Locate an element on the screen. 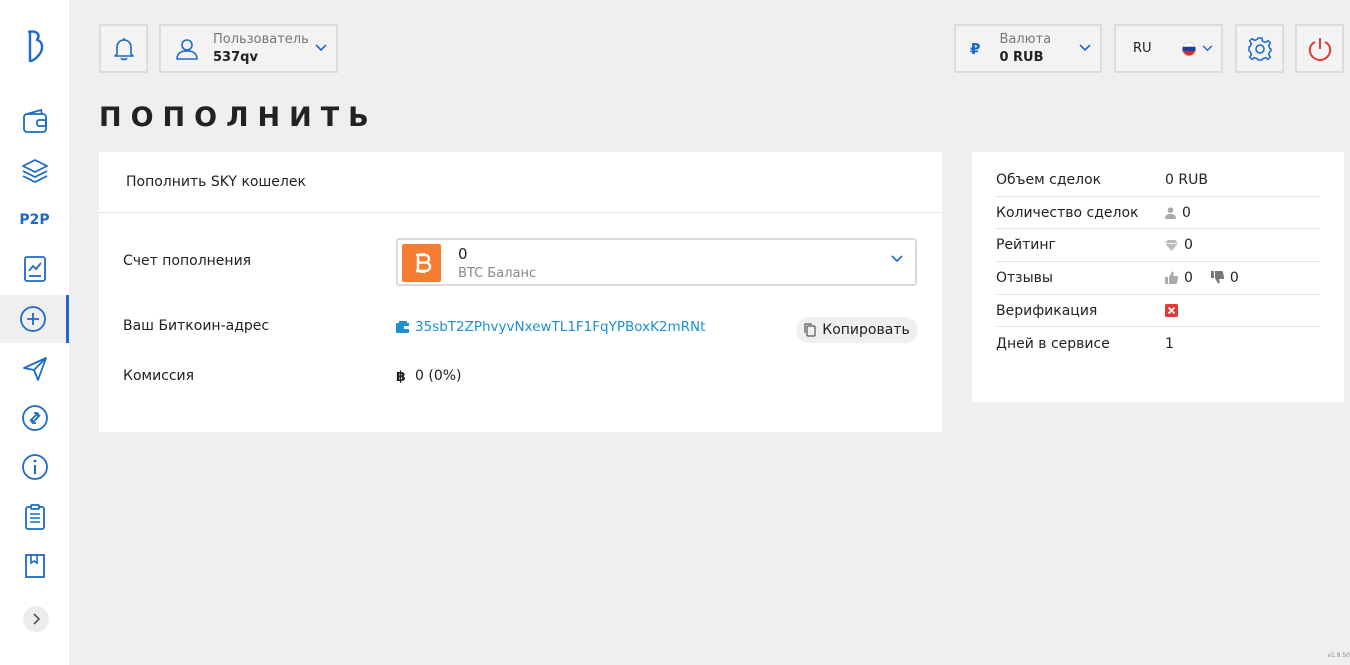 Image resolution: width=1350 pixels, height=665 pixels. rating-value: 0 is located at coordinates (1188, 245).